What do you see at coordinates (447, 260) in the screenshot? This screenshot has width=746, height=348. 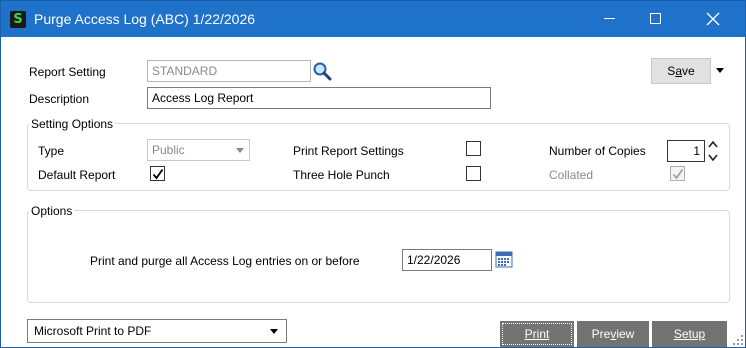 I see `purge-date-input: 1/22/2026` at bounding box center [447, 260].